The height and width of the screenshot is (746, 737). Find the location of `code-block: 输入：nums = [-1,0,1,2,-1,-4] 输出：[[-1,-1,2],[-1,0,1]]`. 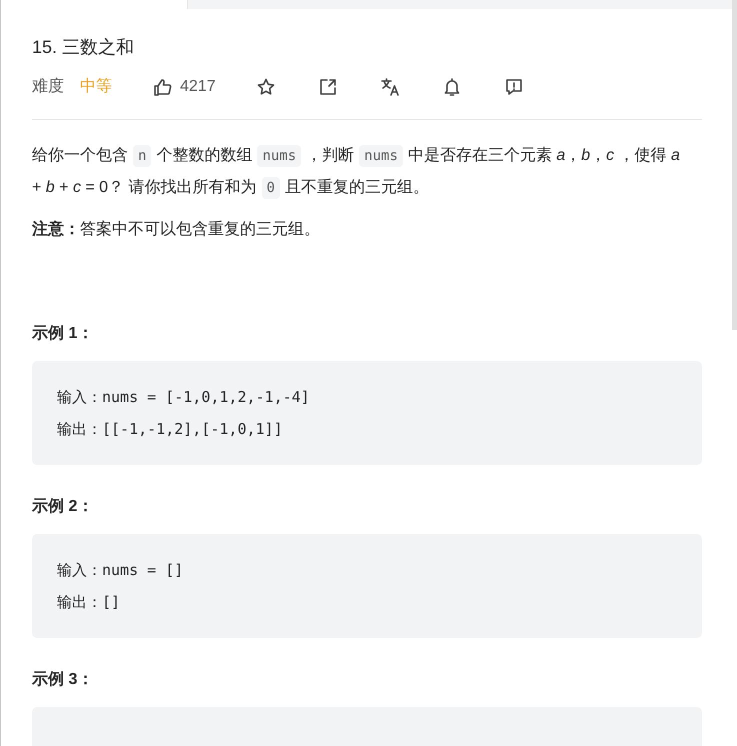

code-block: 输入：nums = [-1,0,1,2,-1,-4] 输出：[[-1,-1,2],[-1,0,1]] is located at coordinates (367, 412).